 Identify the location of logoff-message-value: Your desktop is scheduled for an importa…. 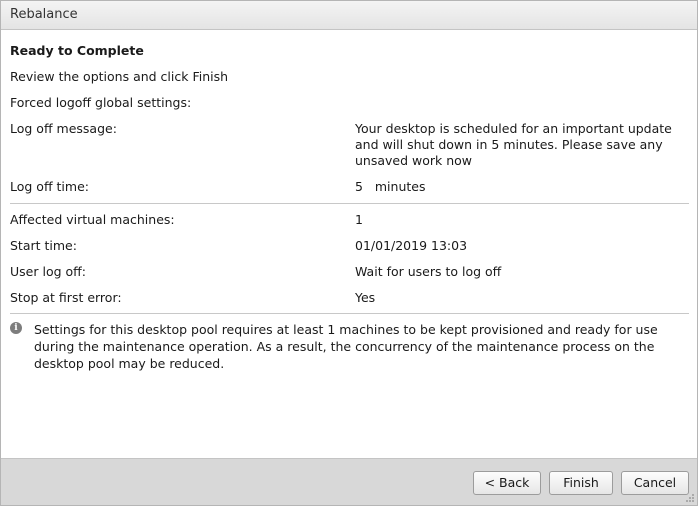
(513, 144).